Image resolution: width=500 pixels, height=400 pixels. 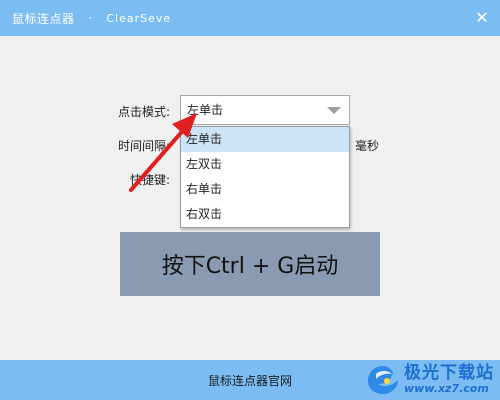 What do you see at coordinates (205, 110) in the screenshot?
I see `click-mode-value: 左单击` at bounding box center [205, 110].